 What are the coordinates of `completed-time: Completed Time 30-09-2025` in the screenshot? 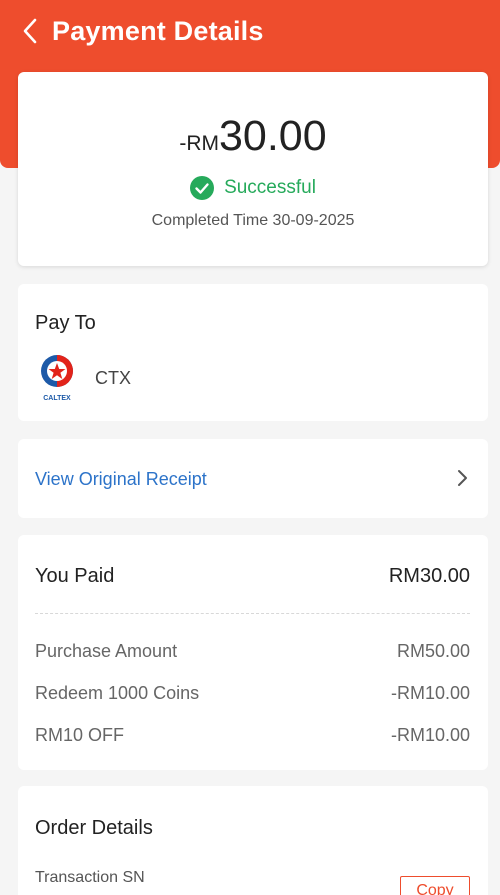 It's located at (253, 220).